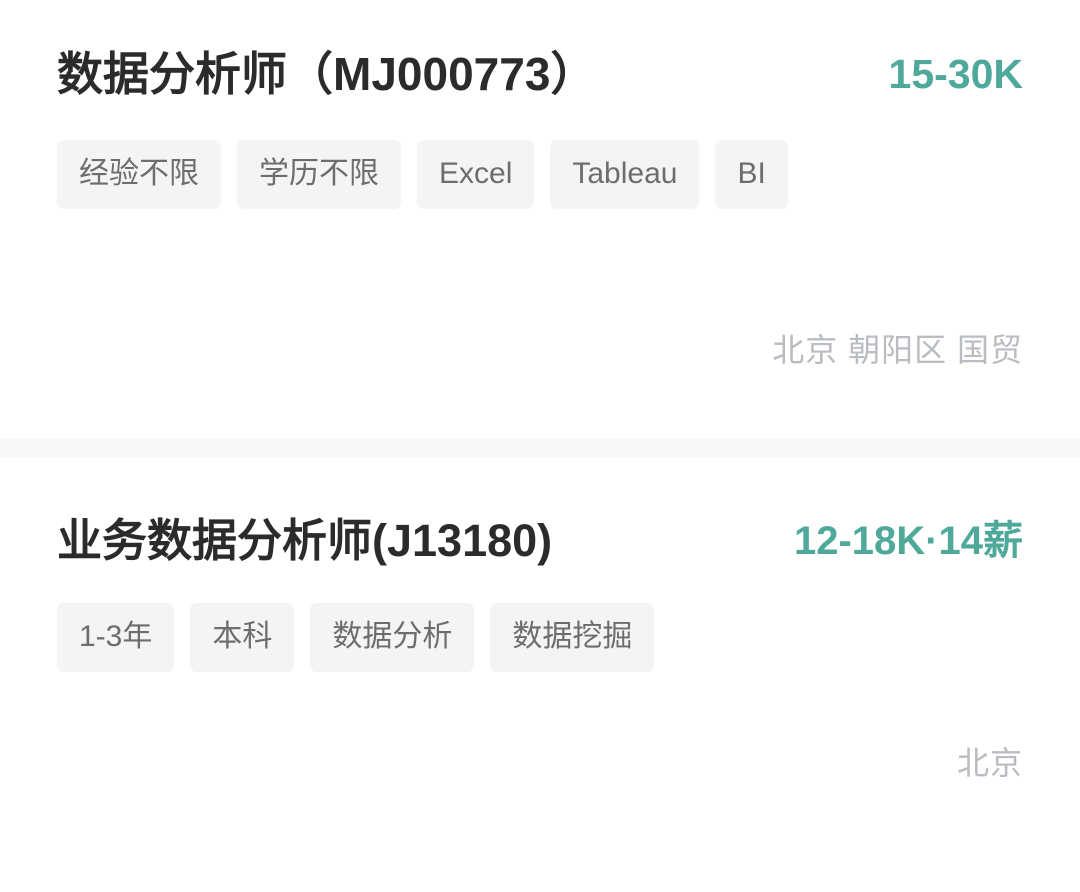  I want to click on job-tag: 1-3年, so click(116, 638).